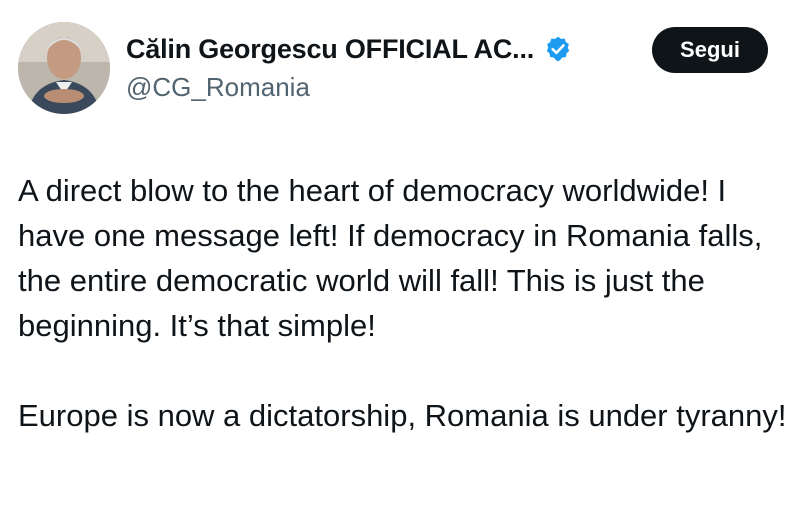  I want to click on avatar-photo, so click(64, 68).